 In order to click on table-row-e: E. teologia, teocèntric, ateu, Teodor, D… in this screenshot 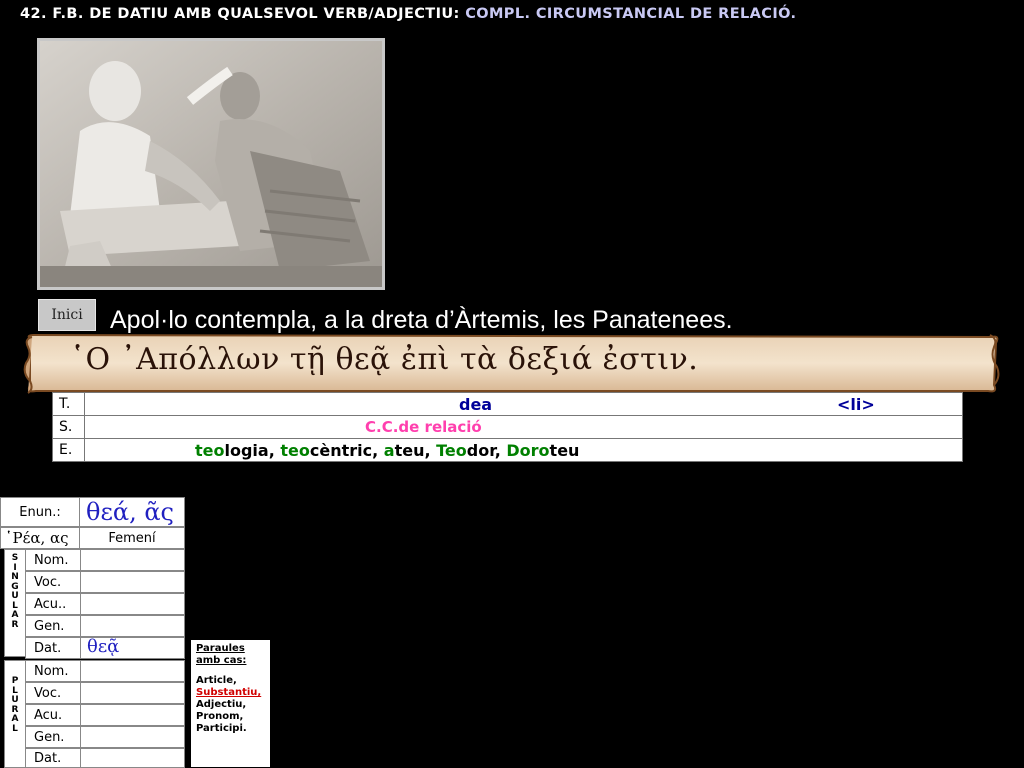, I will do `click(507, 450)`.